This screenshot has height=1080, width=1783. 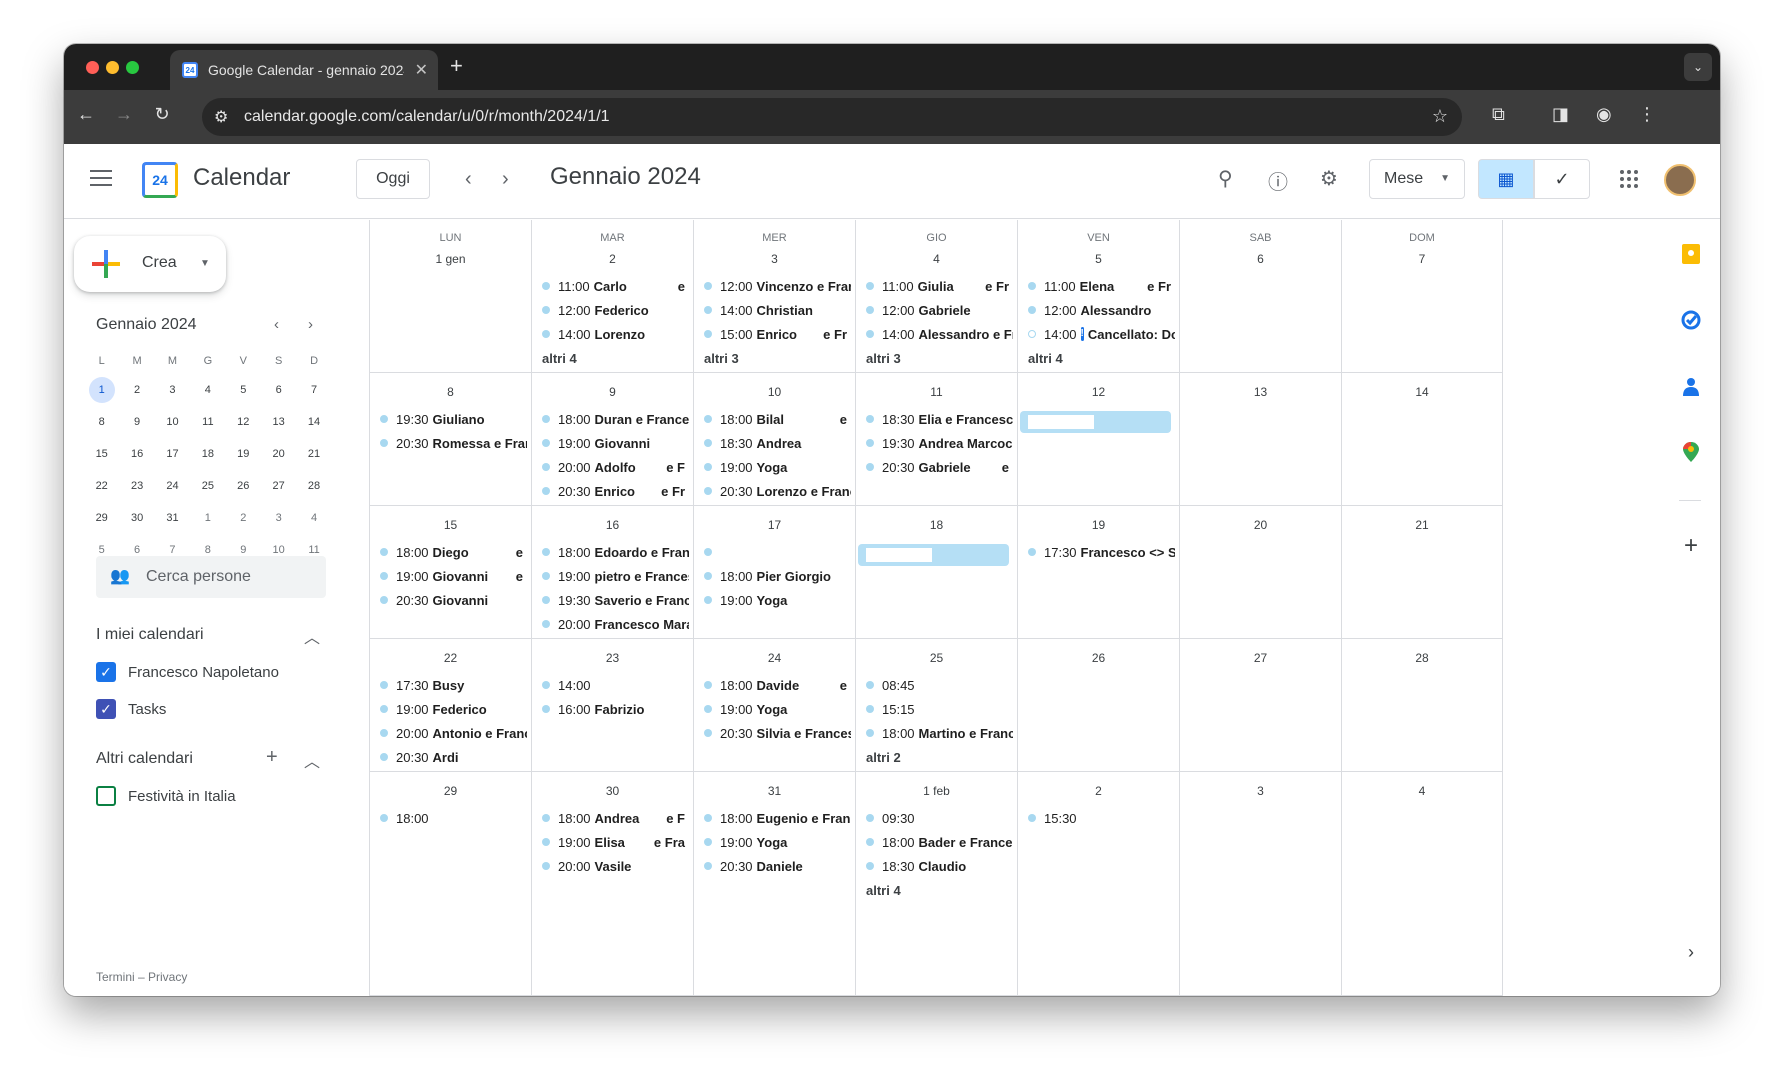 What do you see at coordinates (1422, 439) in the screenshot?
I see `day-cell: 14` at bounding box center [1422, 439].